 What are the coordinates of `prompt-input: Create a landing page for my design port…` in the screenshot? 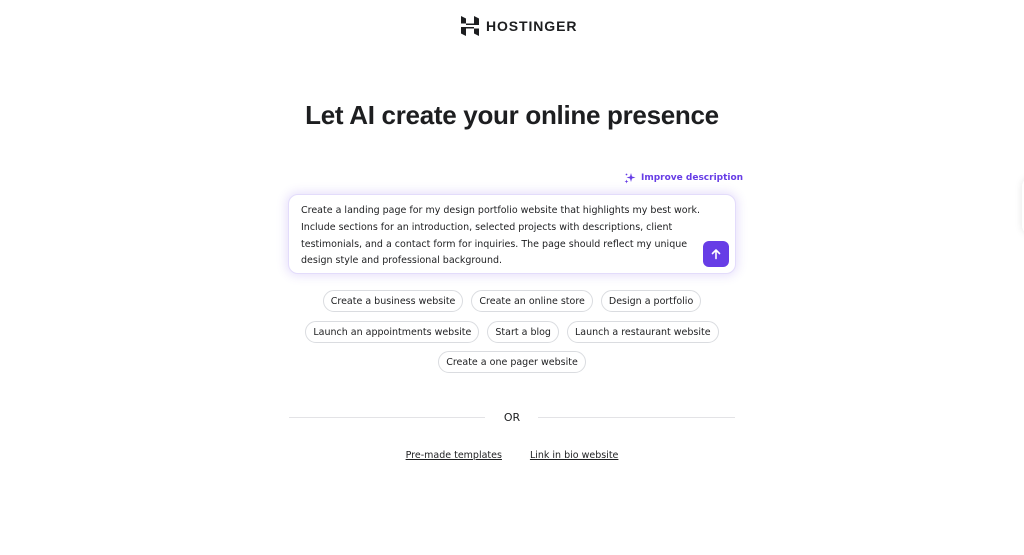 It's located at (512, 234).